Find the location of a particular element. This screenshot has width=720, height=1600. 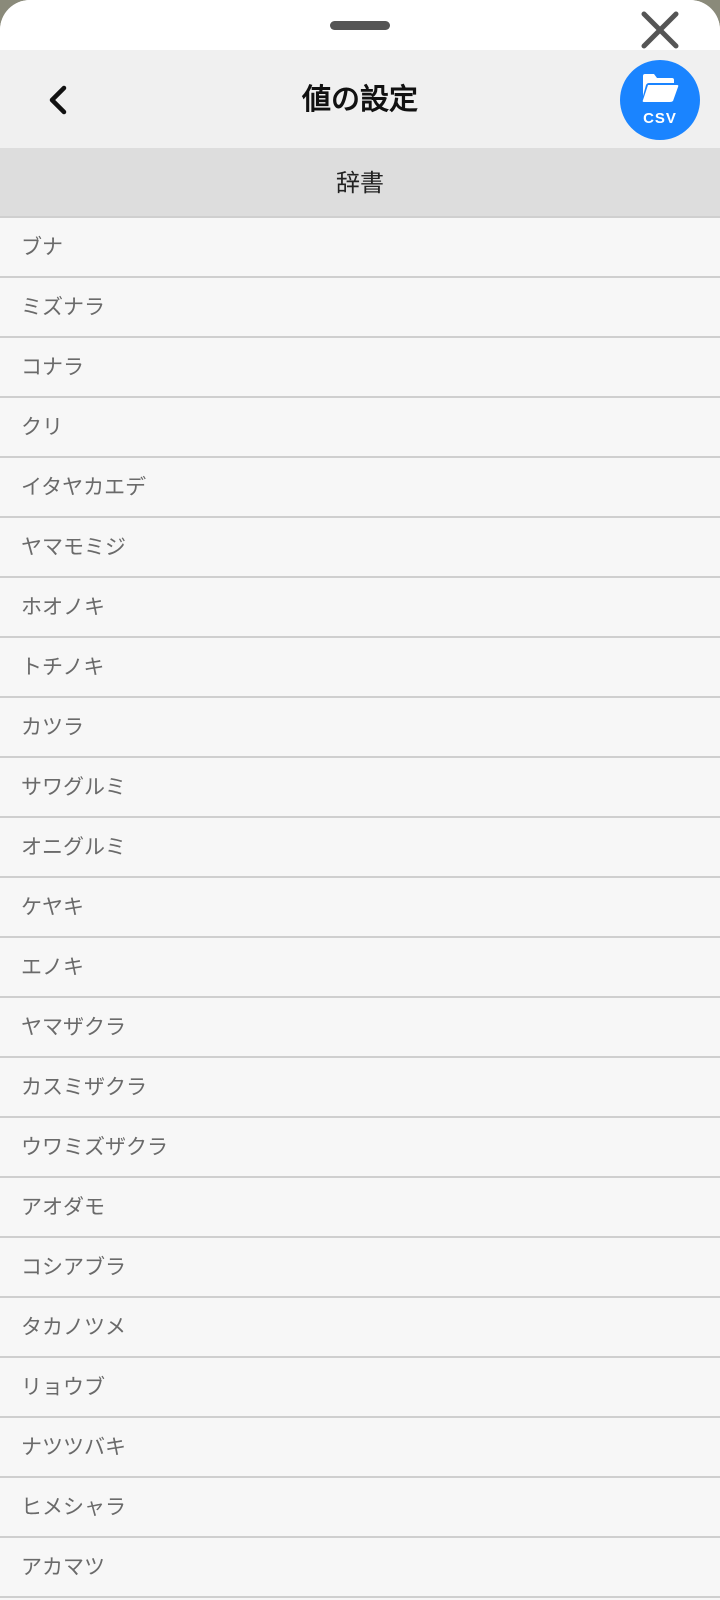

list-item: ヤマザクラ is located at coordinates (360, 1028).